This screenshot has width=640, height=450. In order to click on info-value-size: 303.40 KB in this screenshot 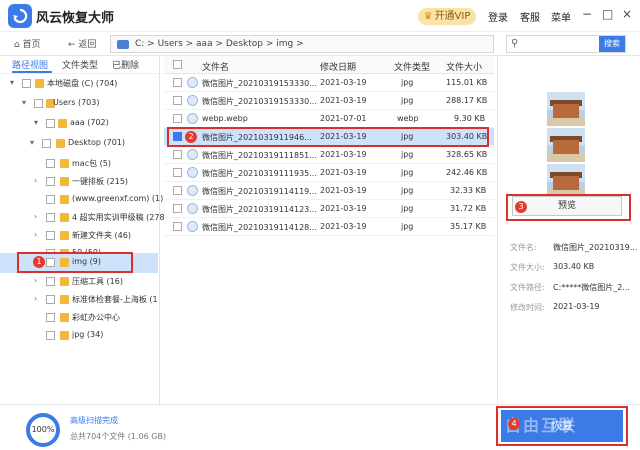, I will do `click(574, 266)`.